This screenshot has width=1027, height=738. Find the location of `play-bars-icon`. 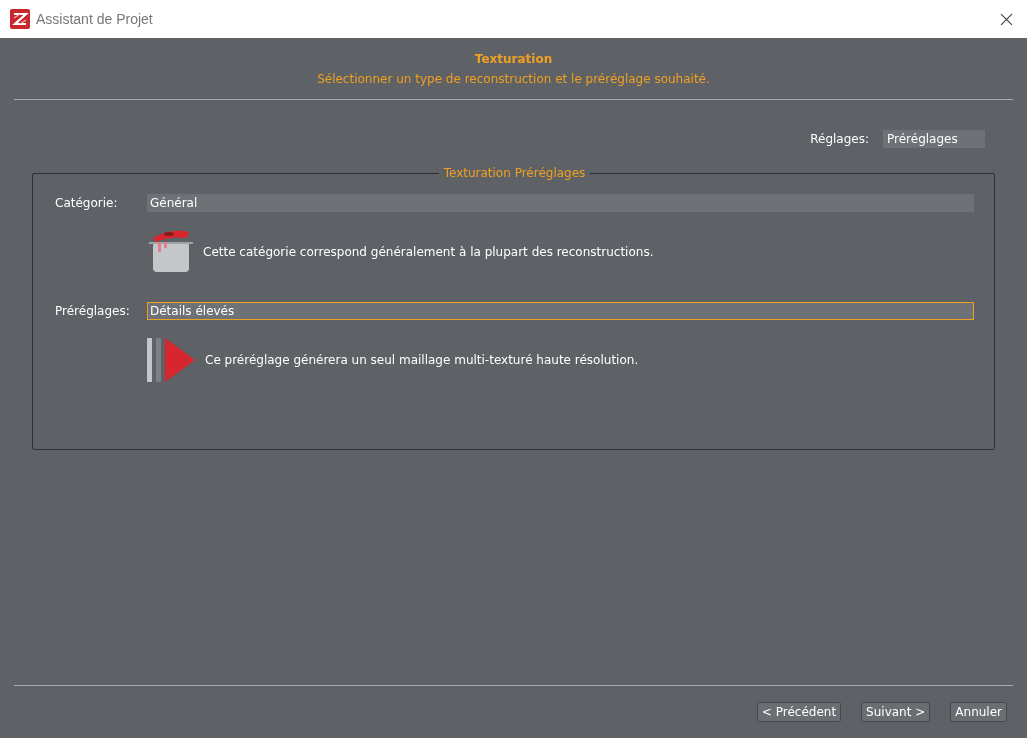

play-bars-icon is located at coordinates (172, 360).